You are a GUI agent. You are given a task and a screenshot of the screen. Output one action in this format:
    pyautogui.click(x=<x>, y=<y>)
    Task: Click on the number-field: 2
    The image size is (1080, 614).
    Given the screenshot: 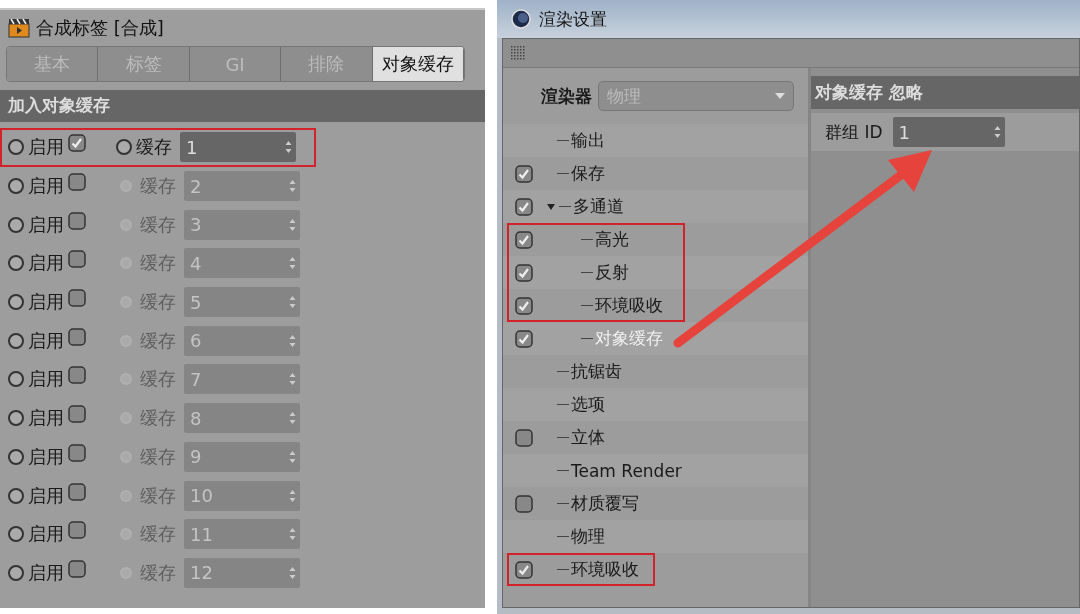 What is the action you would take?
    pyautogui.click(x=242, y=186)
    